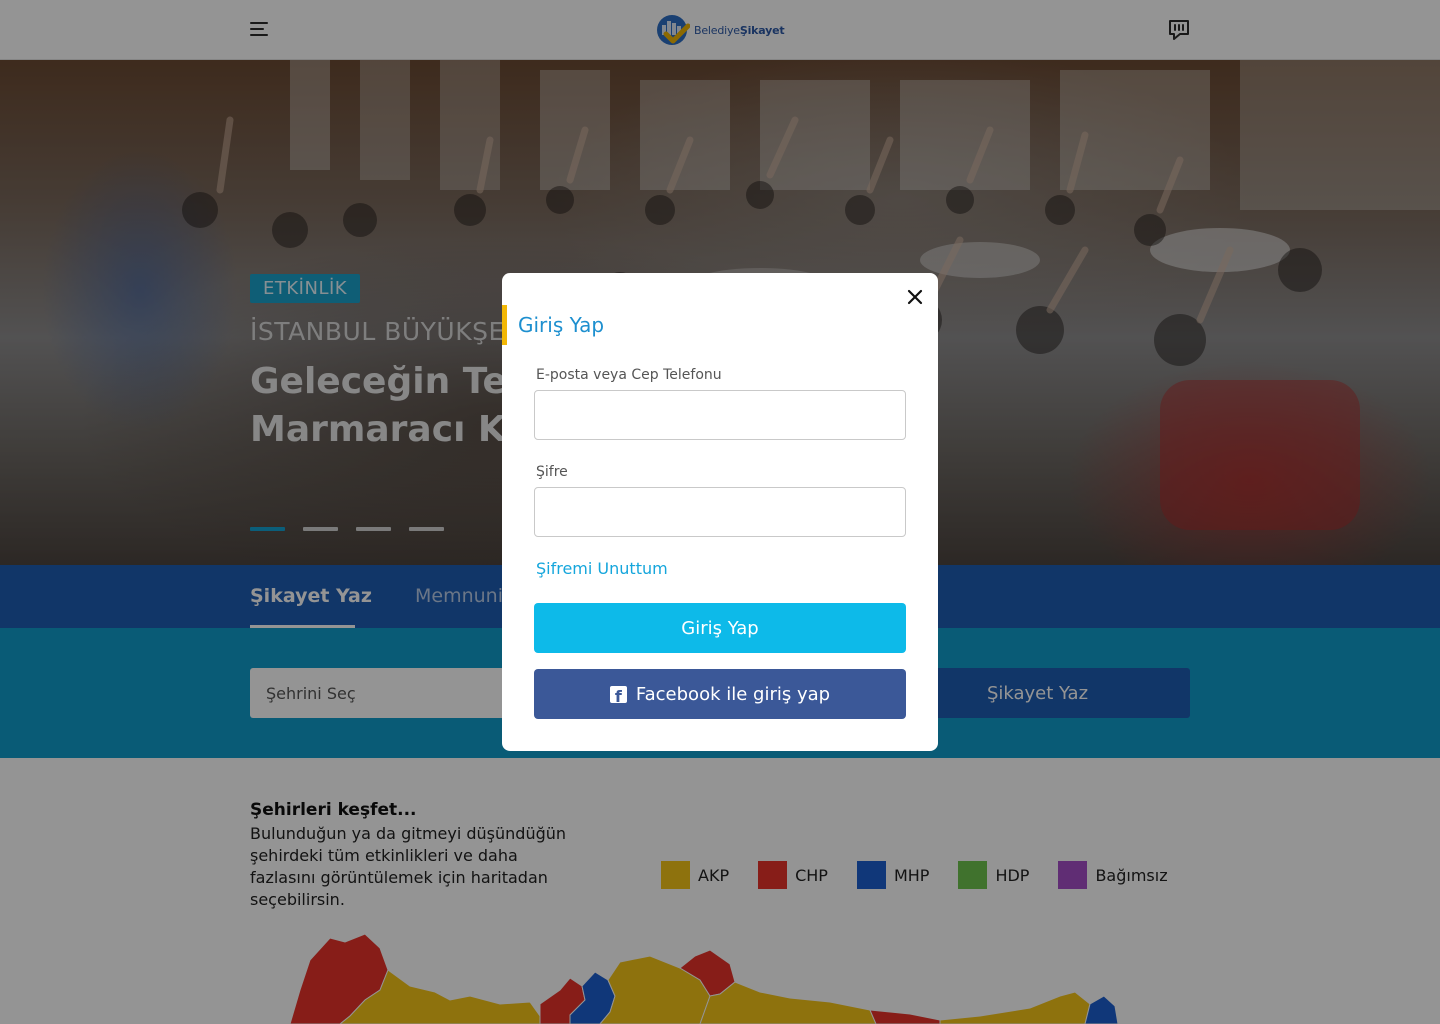 The width and height of the screenshot is (1440, 1024). What do you see at coordinates (618, 695) in the screenshot?
I see `facebook-icon: f` at bounding box center [618, 695].